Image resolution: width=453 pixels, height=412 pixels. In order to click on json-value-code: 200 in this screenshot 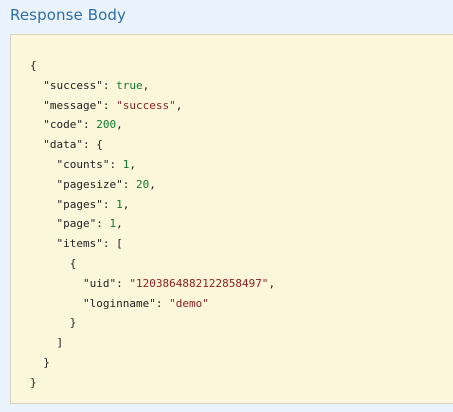, I will do `click(106, 125)`.